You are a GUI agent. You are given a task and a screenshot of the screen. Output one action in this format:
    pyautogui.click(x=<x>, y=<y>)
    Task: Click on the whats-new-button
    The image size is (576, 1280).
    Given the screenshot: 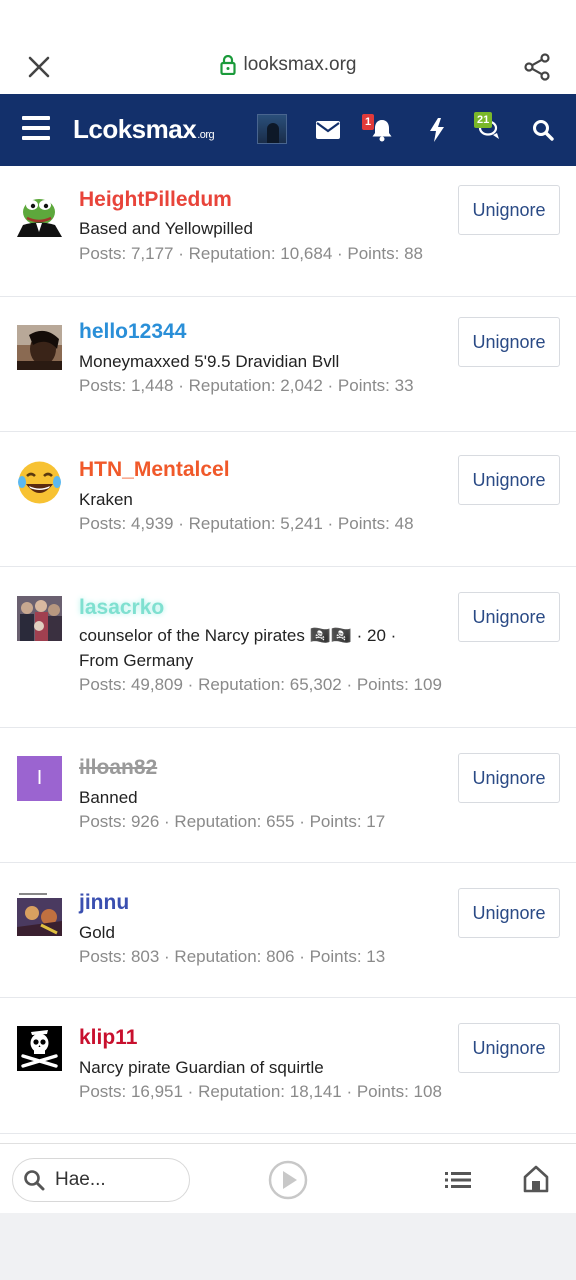 What is the action you would take?
    pyautogui.click(x=437, y=130)
    